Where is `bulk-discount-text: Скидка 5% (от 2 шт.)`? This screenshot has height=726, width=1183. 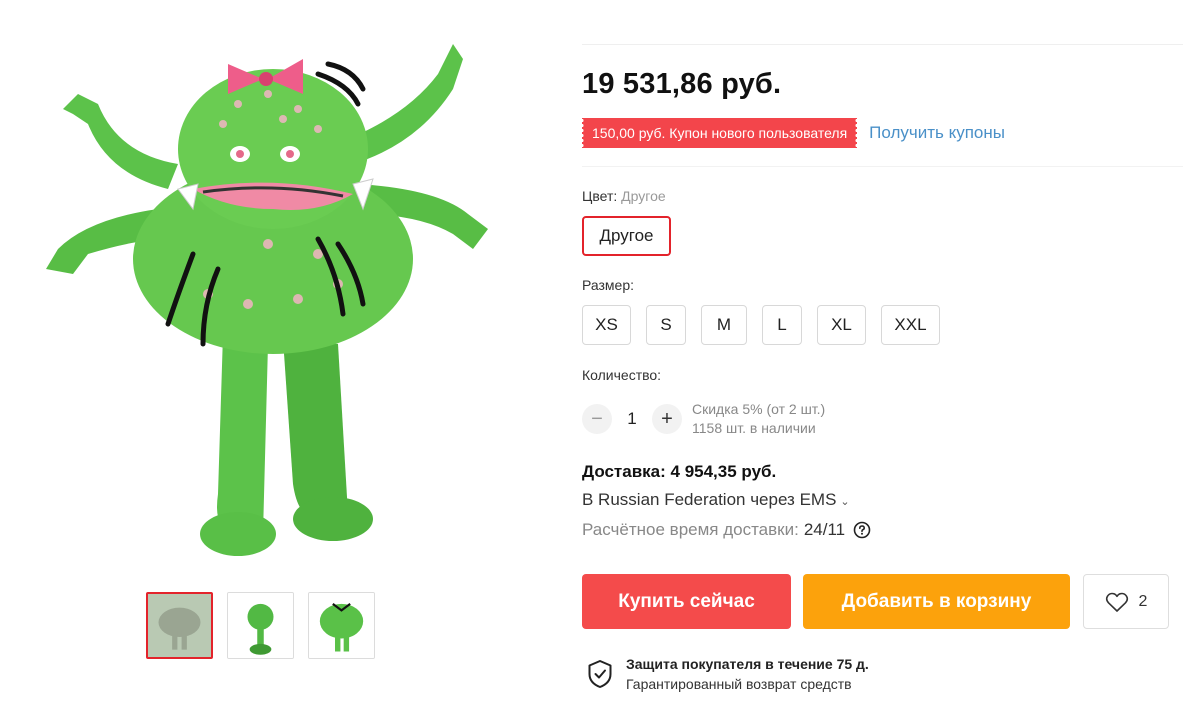 bulk-discount-text: Скидка 5% (от 2 шт.) is located at coordinates (759, 409).